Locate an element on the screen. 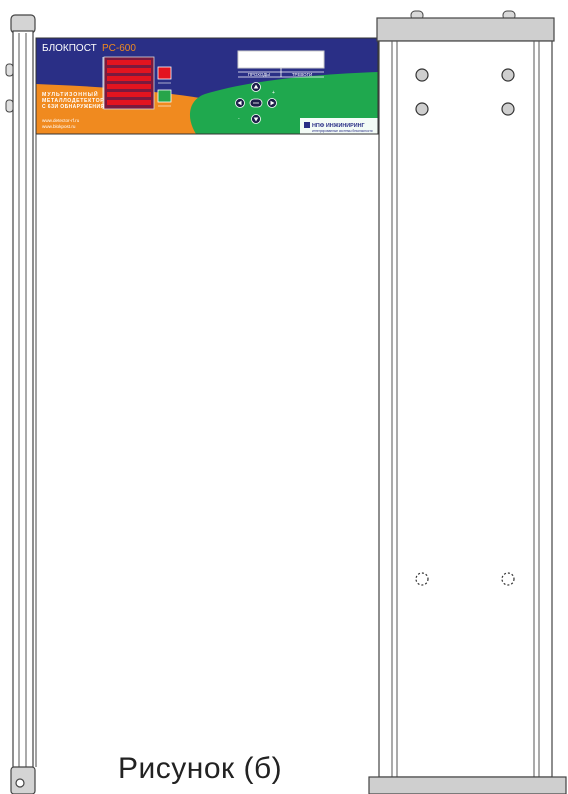 This screenshot has height=794, width=568. website-1: www.detector-rf.ru is located at coordinates (61, 120).